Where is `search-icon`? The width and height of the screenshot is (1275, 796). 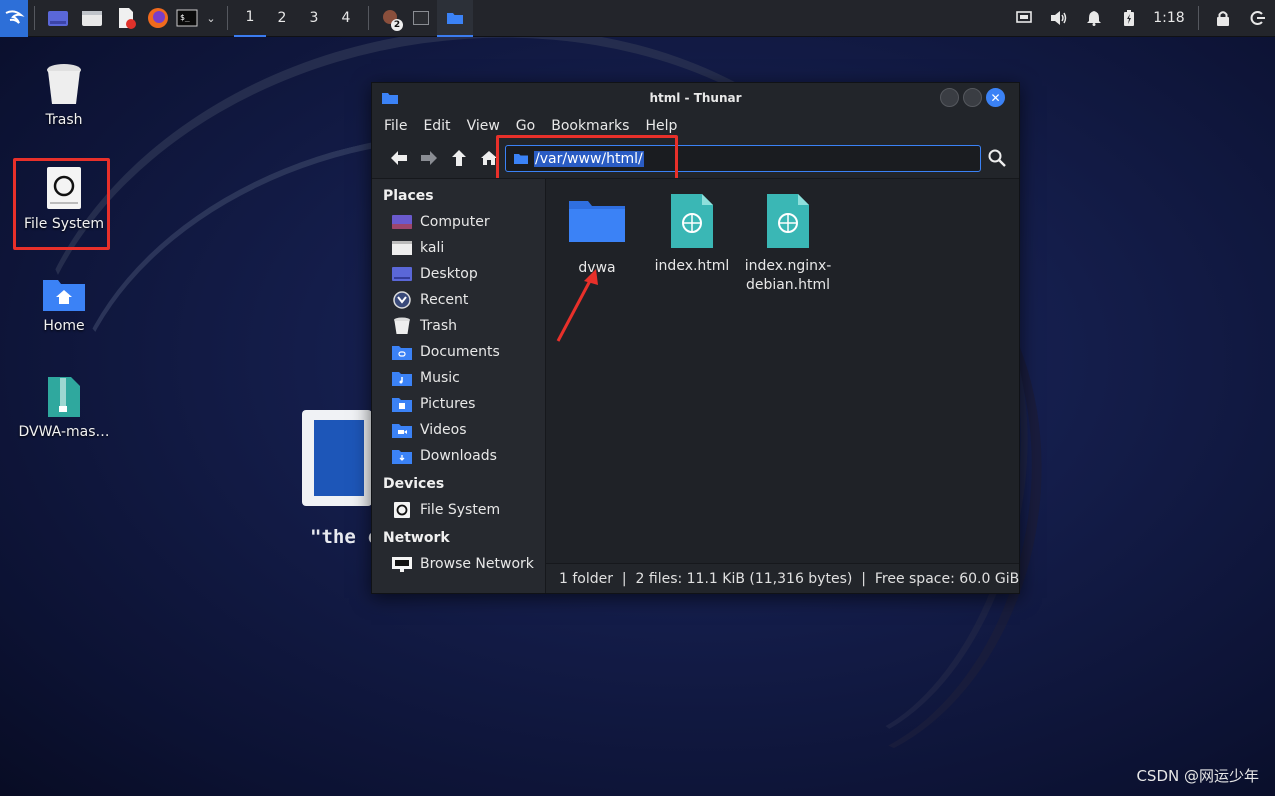 search-icon is located at coordinates (997, 158).